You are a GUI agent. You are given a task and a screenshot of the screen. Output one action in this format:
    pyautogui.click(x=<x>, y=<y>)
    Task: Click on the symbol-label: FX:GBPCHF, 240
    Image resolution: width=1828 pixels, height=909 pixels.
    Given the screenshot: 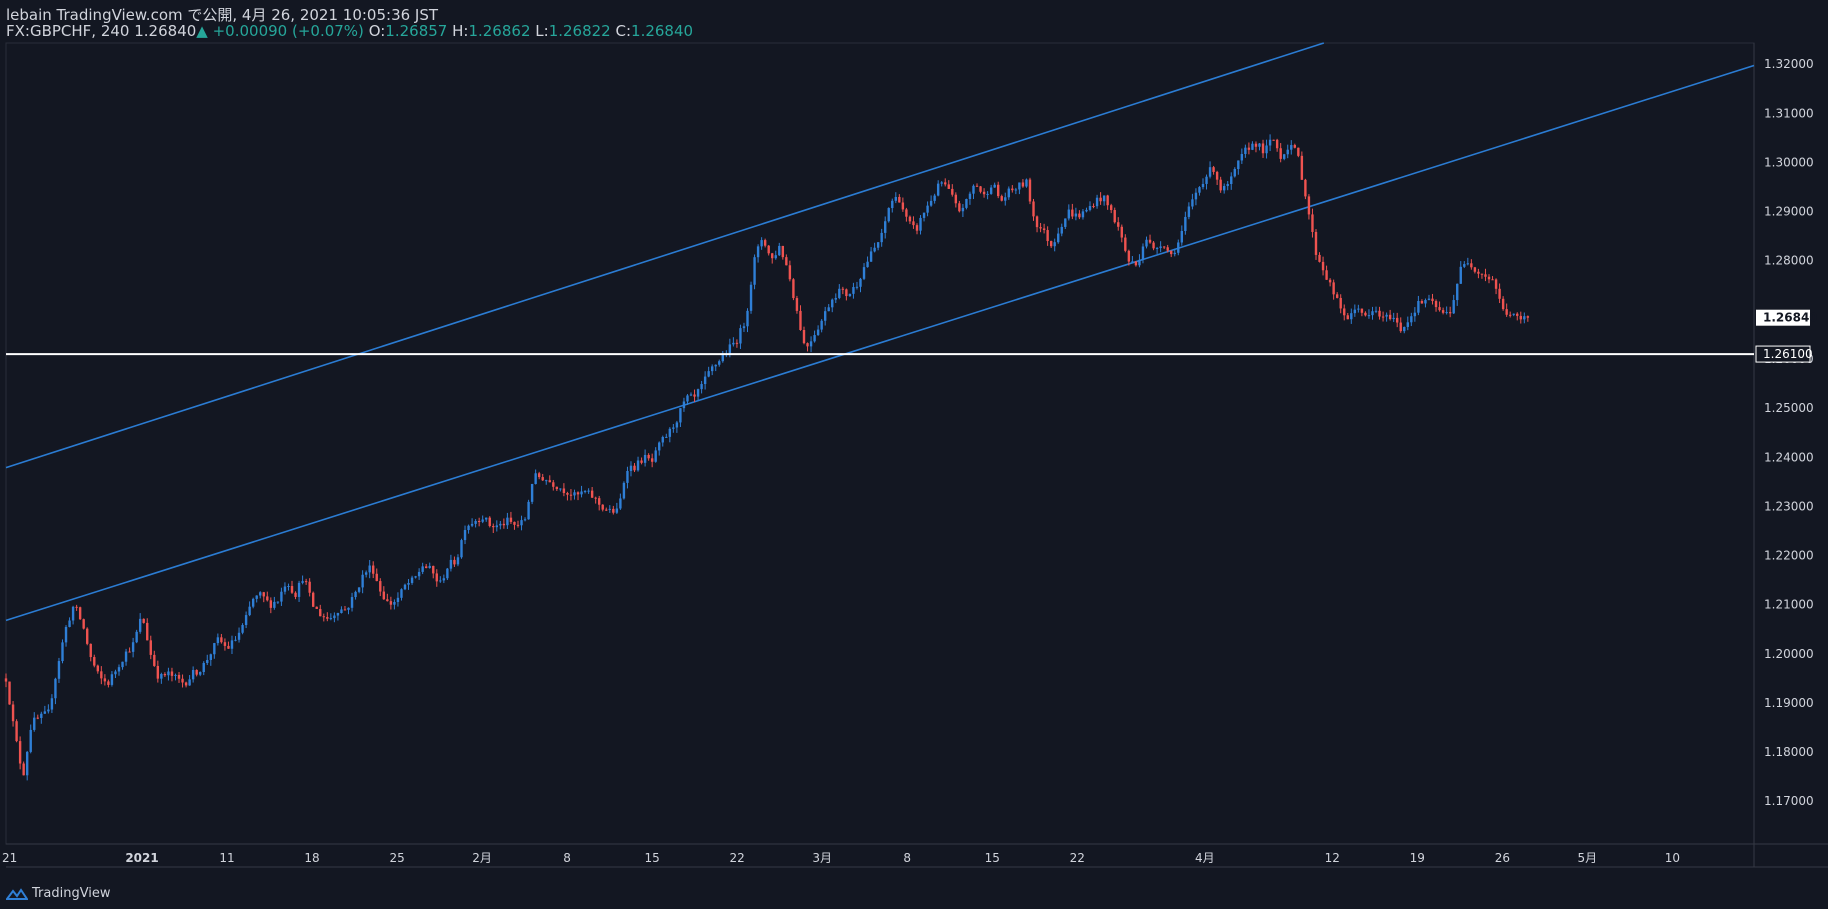 What is the action you would take?
    pyautogui.click(x=67, y=31)
    